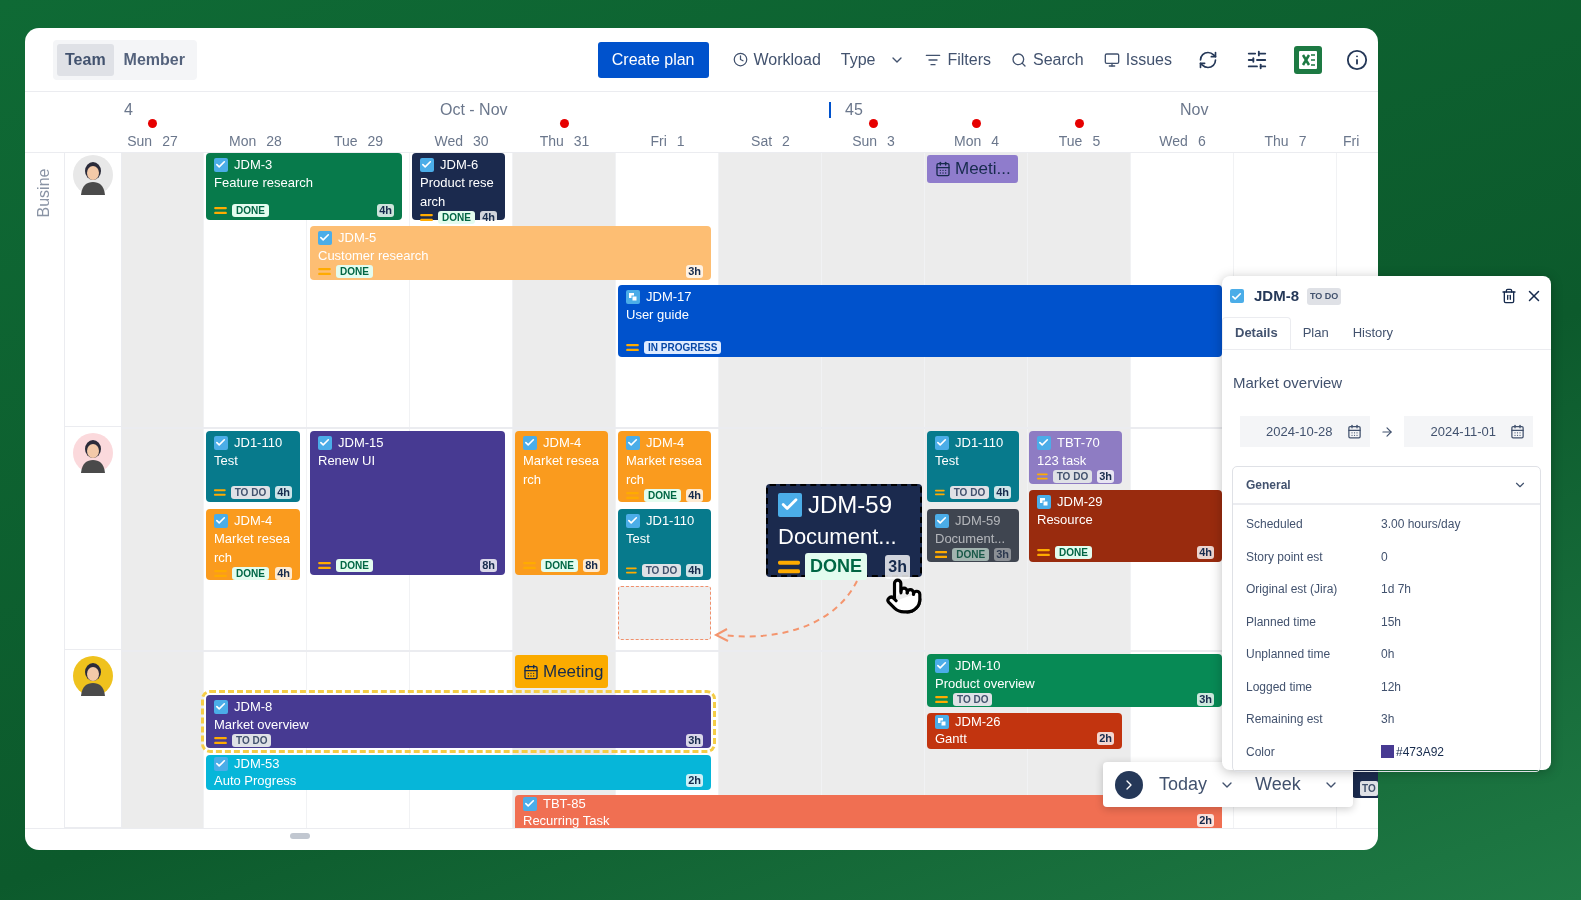 This screenshot has height=900, width=1581. I want to click on day-number: 6, so click(1201, 141).